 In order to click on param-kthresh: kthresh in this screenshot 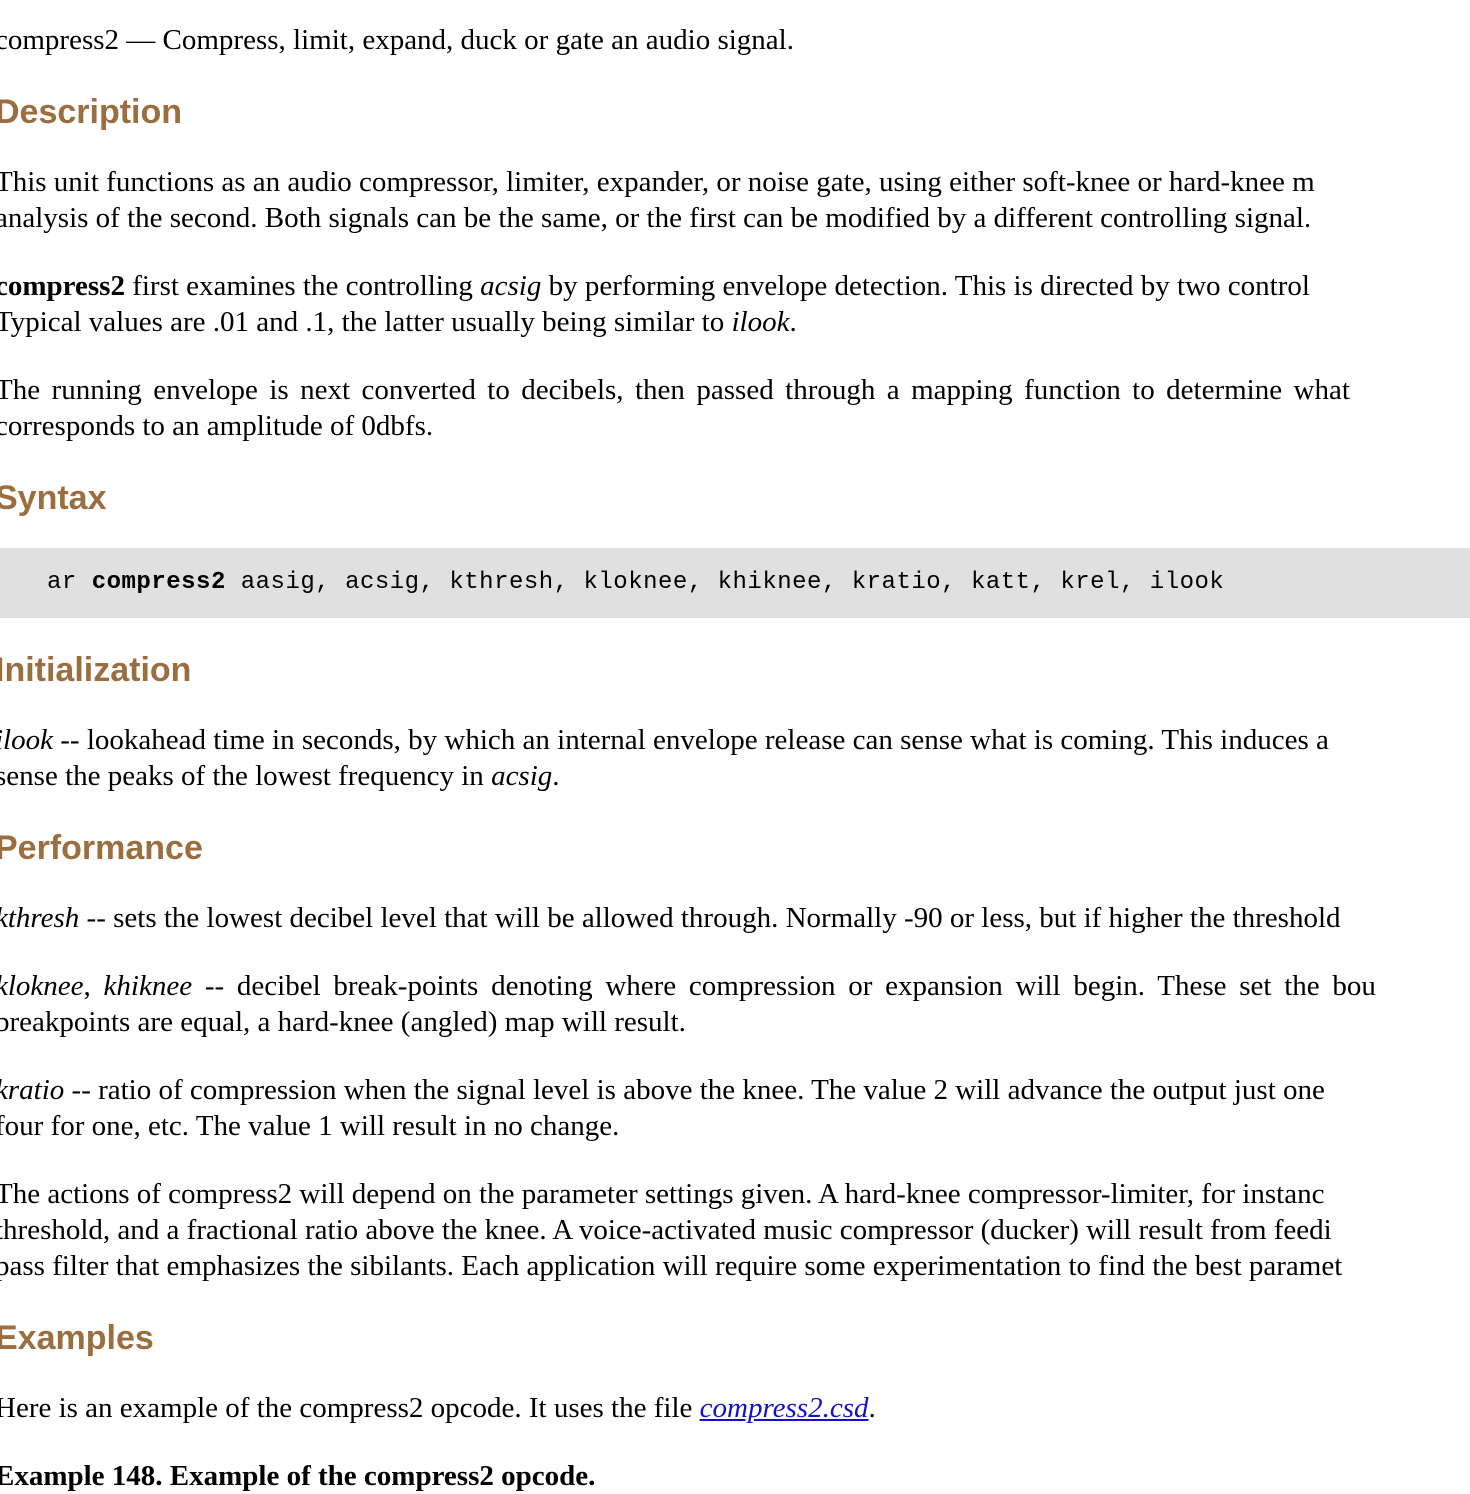, I will do `click(40, 918)`.